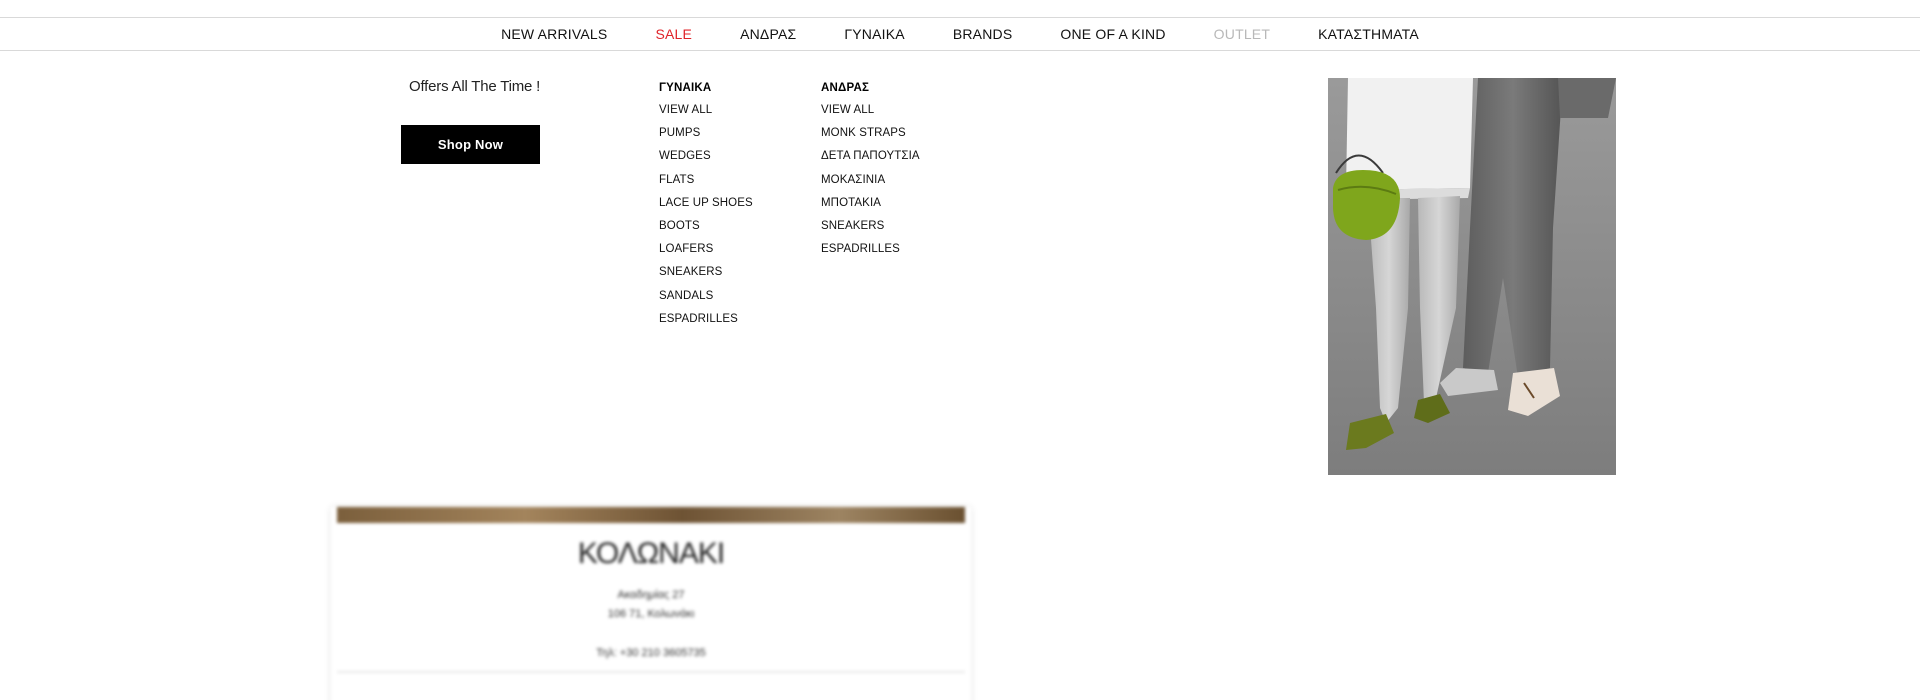 Image resolution: width=1920 pixels, height=700 pixels. I want to click on store-banner-image, so click(651, 515).